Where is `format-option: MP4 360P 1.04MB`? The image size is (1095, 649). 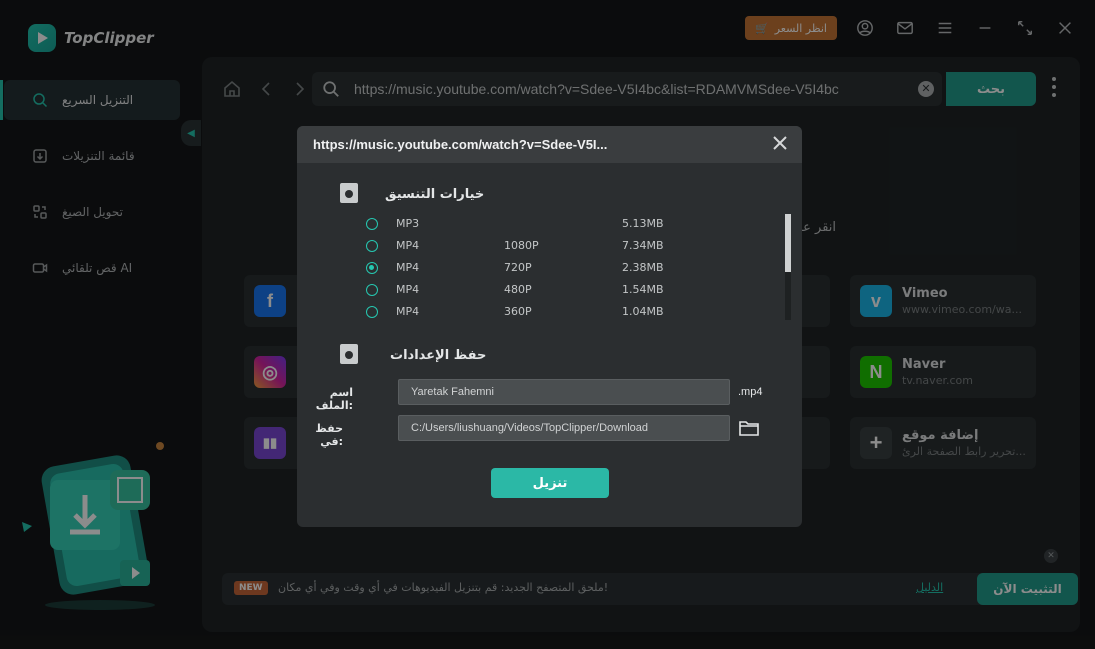
format-option: MP4 360P 1.04MB is located at coordinates (528, 312).